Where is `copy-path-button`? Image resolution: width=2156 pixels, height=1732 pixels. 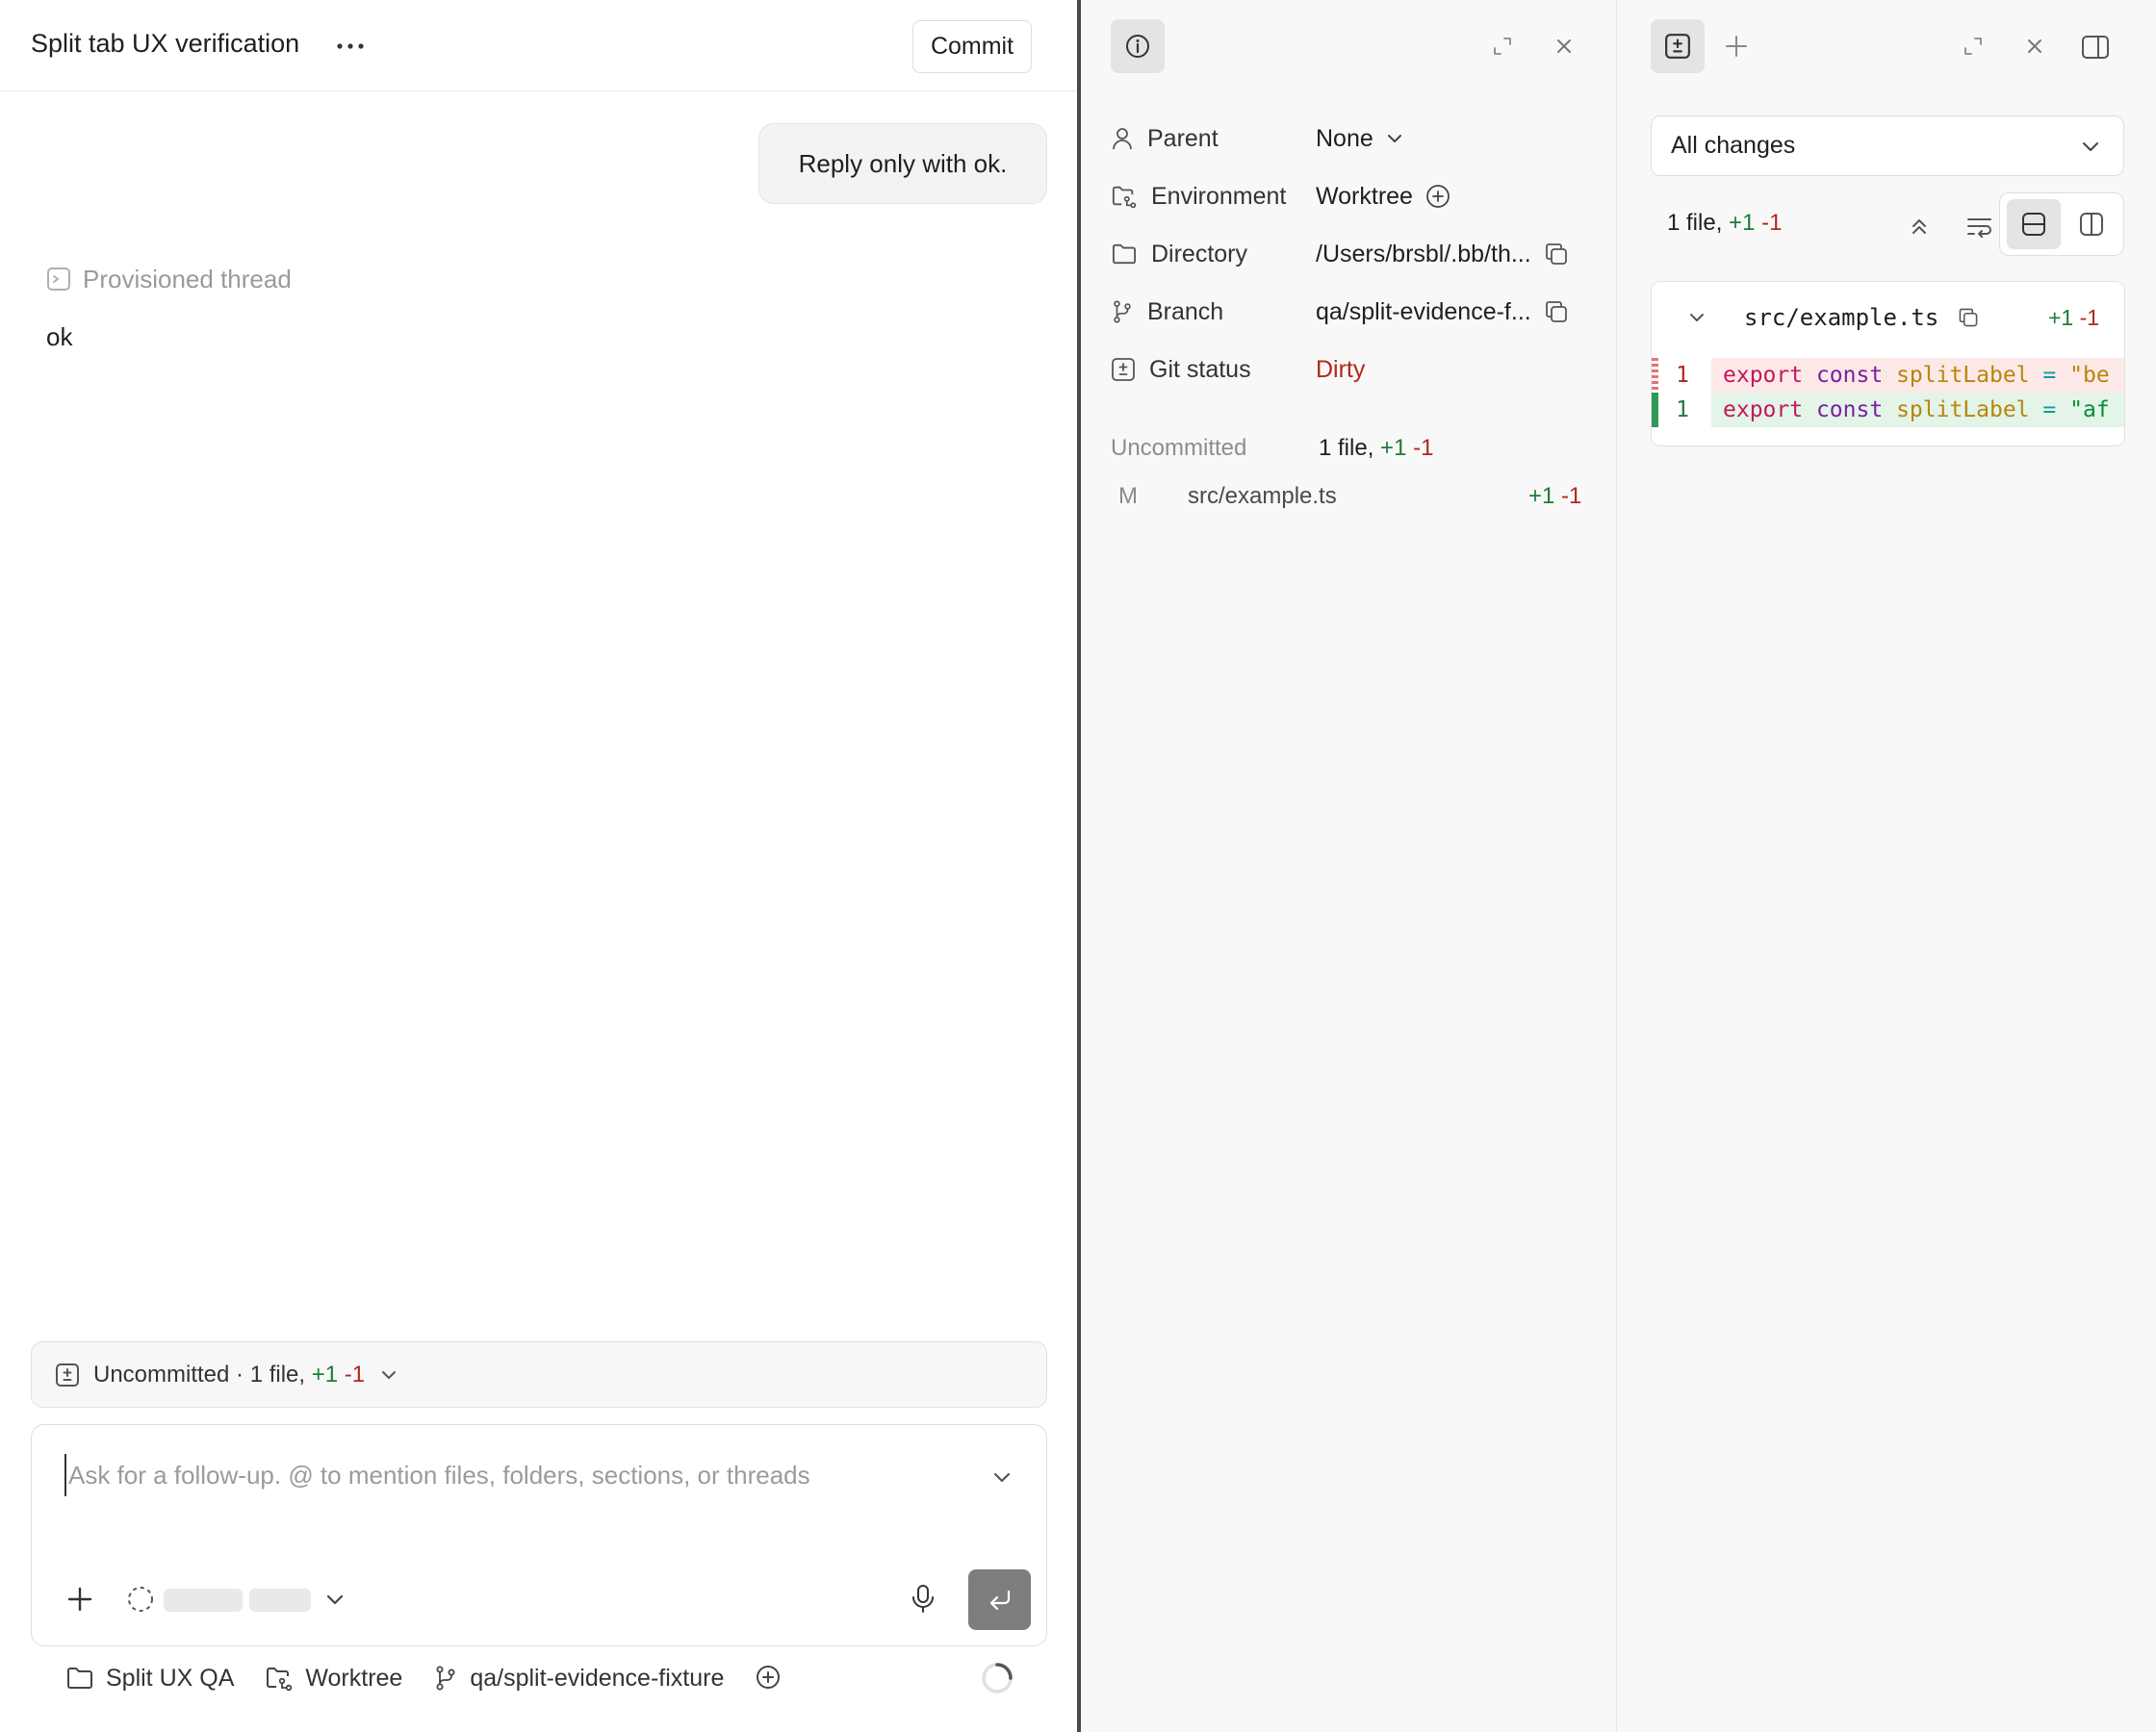 copy-path-button is located at coordinates (1968, 317).